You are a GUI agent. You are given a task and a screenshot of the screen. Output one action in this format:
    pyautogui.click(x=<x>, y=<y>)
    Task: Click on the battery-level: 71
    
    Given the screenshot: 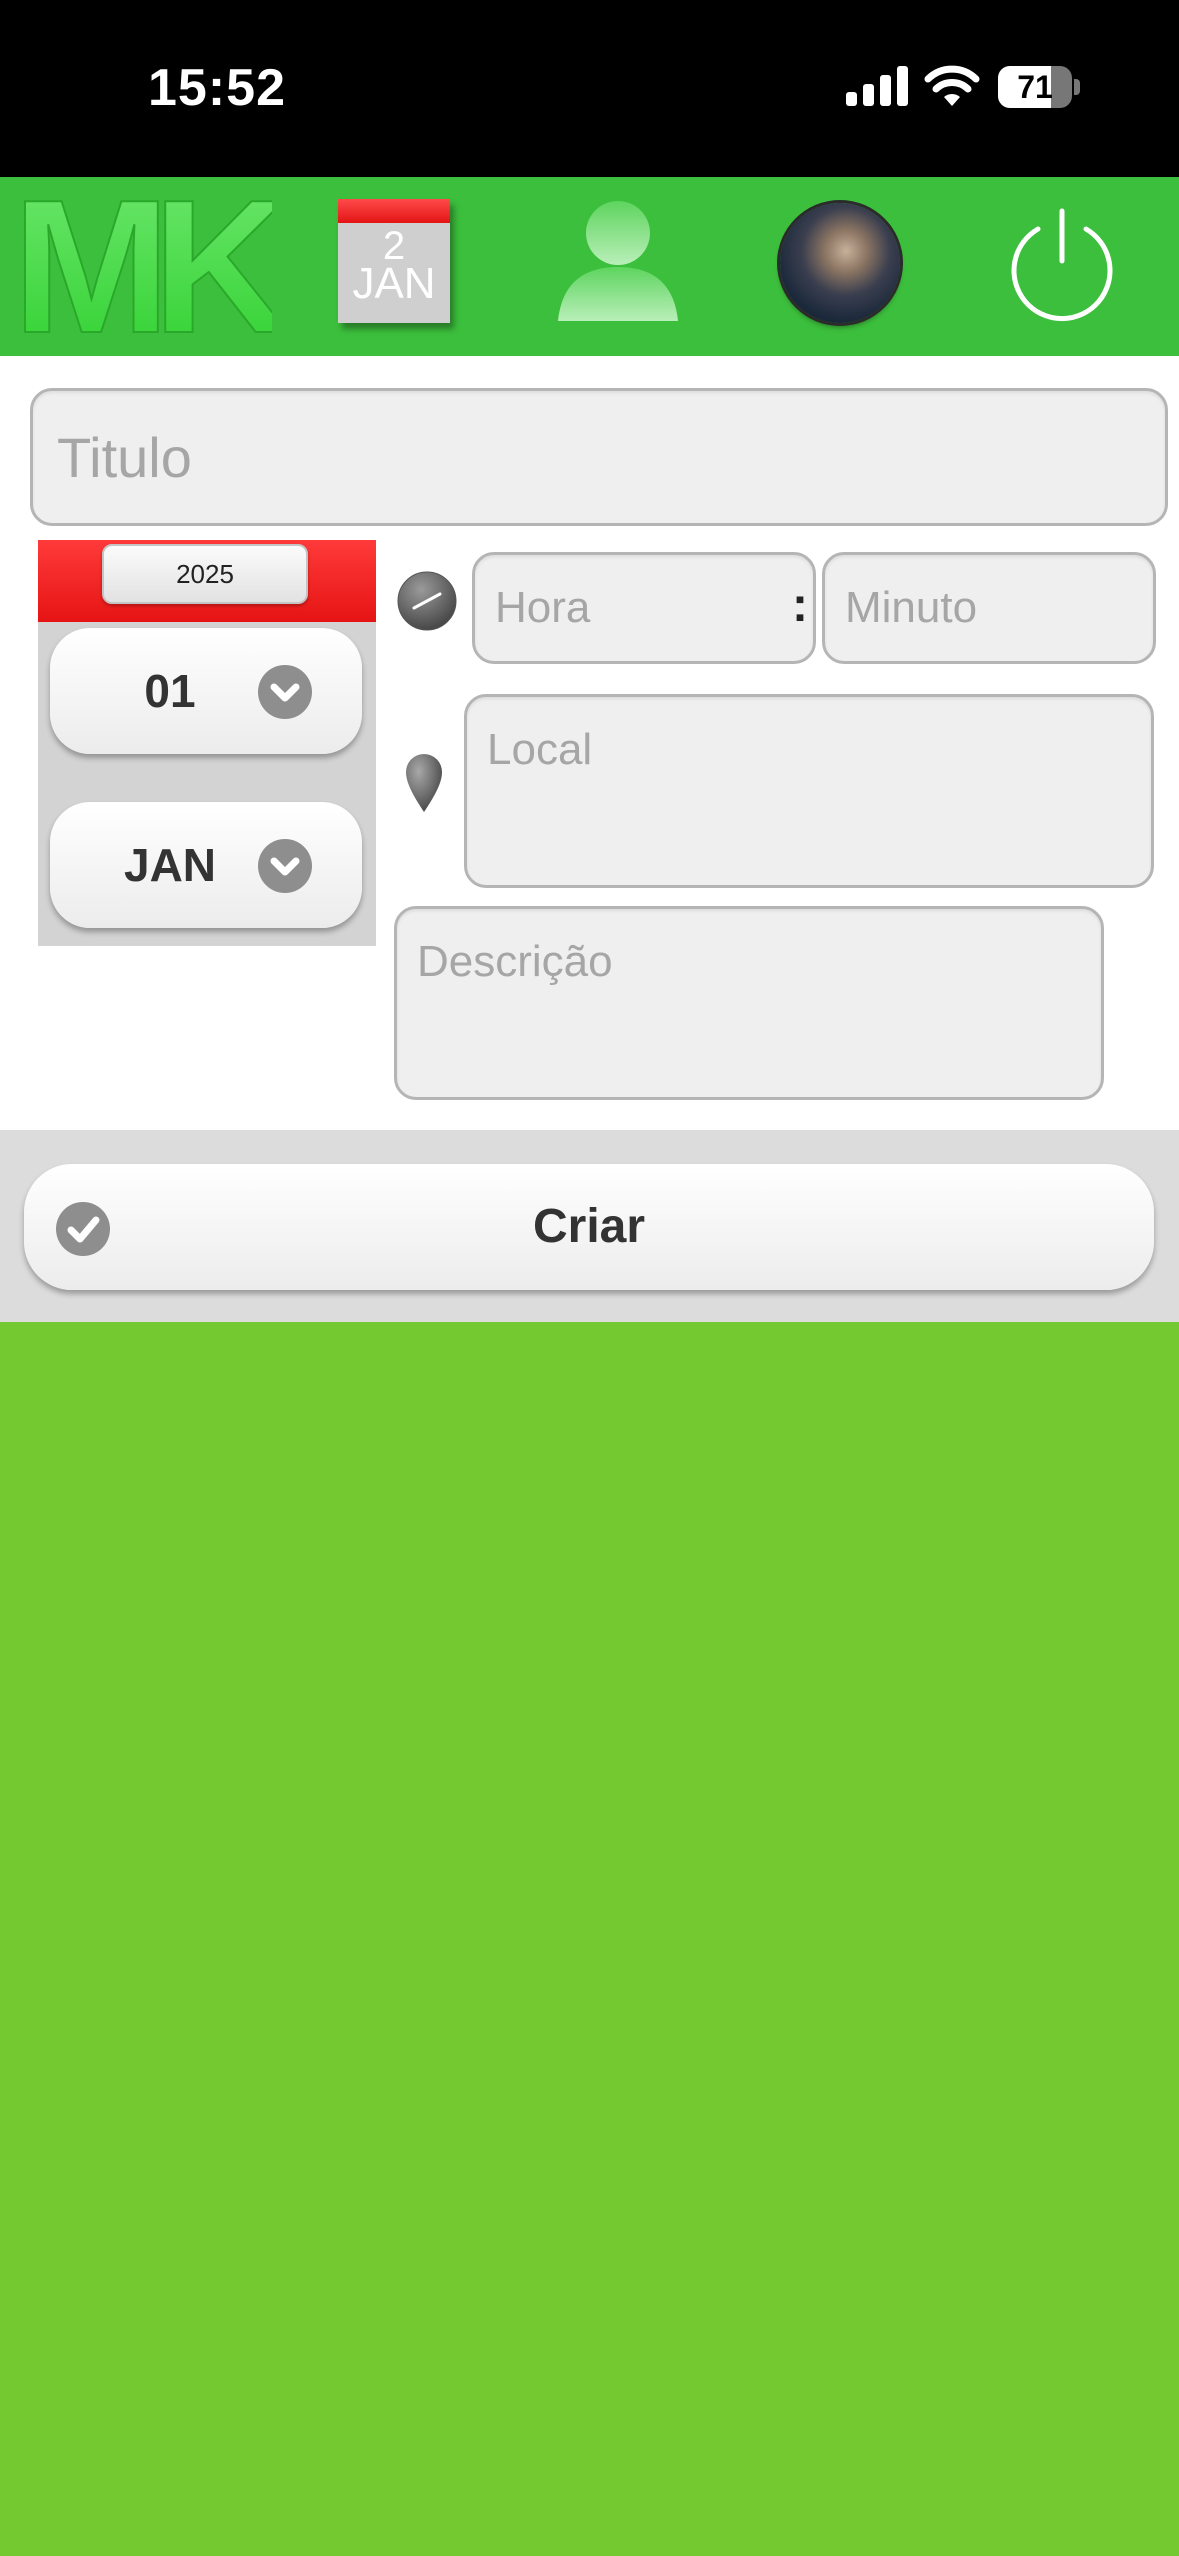 What is the action you would take?
    pyautogui.click(x=1035, y=87)
    